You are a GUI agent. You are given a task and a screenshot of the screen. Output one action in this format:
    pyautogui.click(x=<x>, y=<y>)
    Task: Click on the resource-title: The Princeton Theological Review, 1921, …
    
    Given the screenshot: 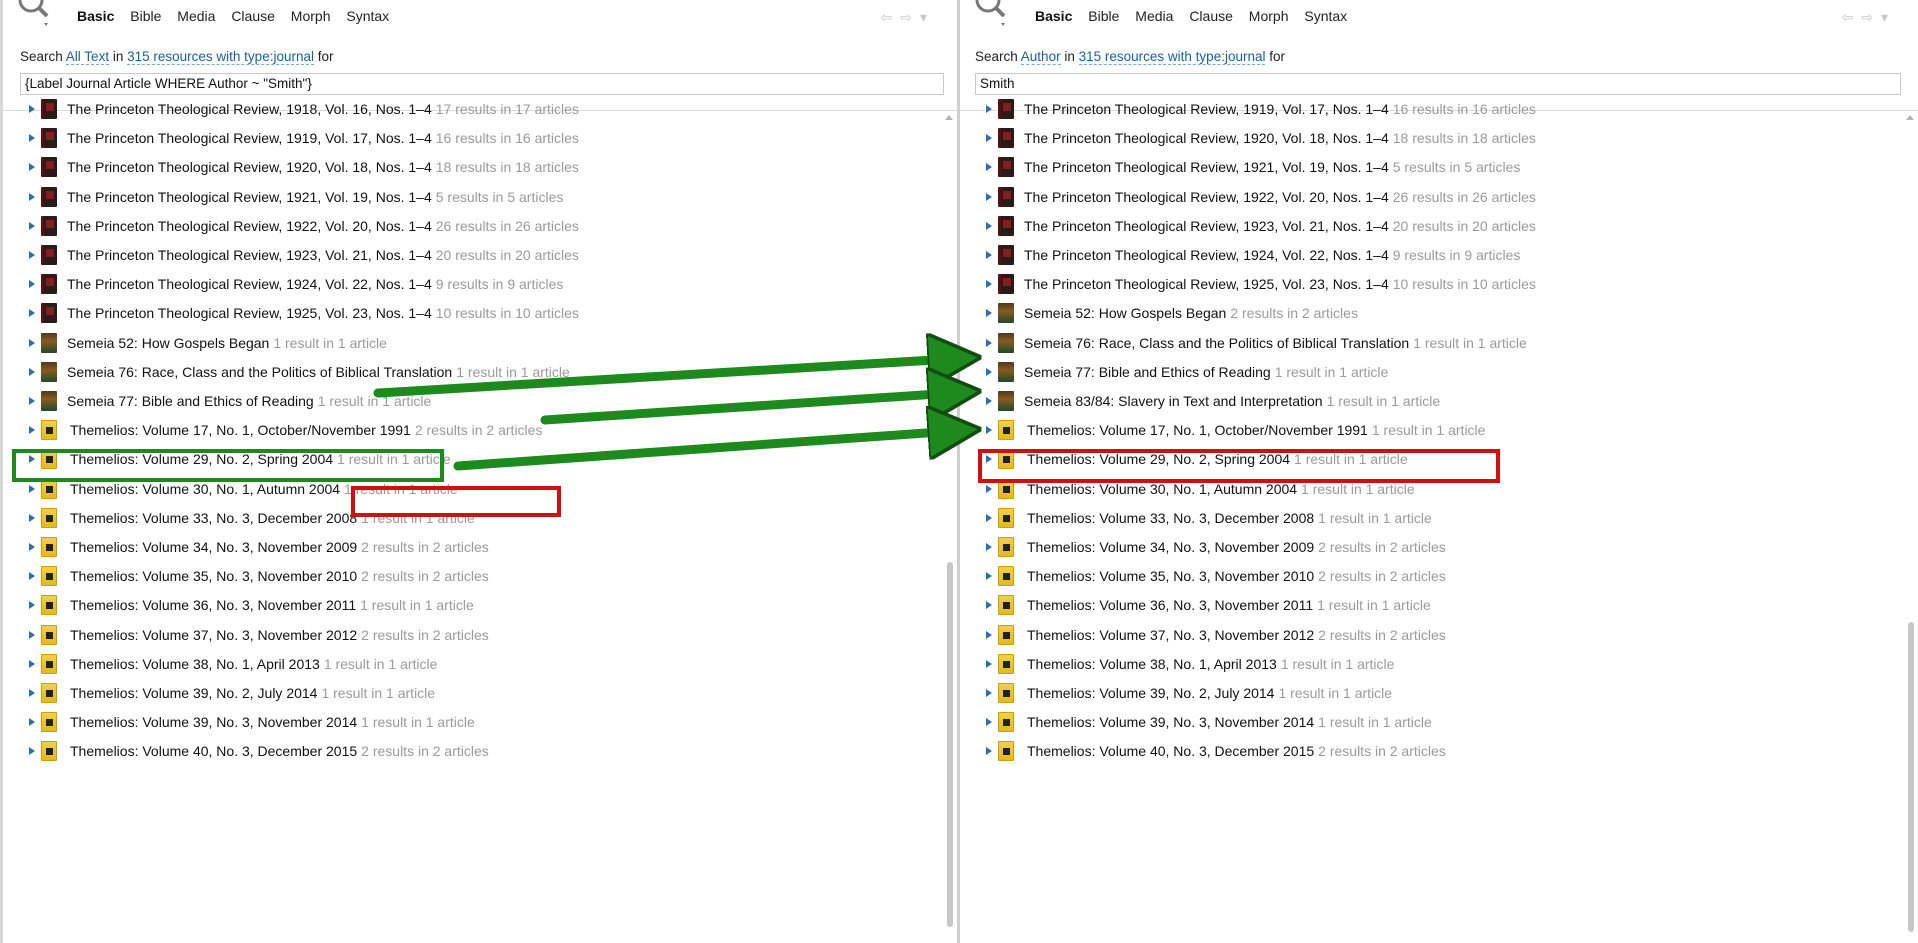 What is the action you would take?
    pyautogui.click(x=1206, y=167)
    